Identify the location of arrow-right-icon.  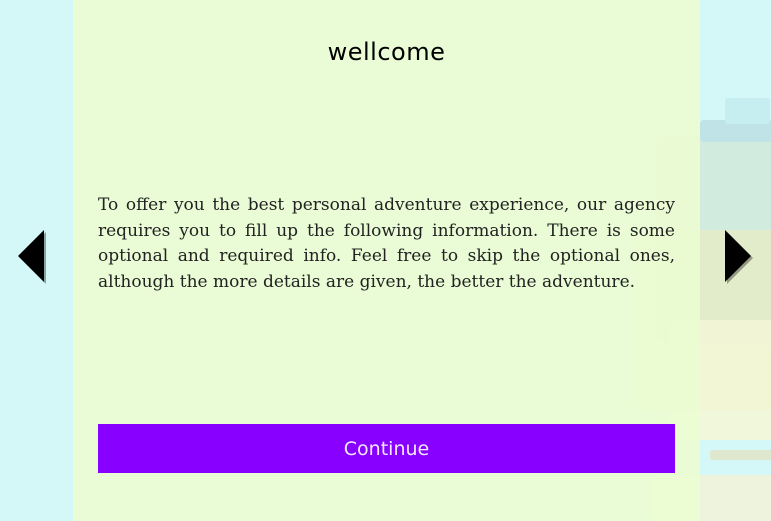
(739, 257).